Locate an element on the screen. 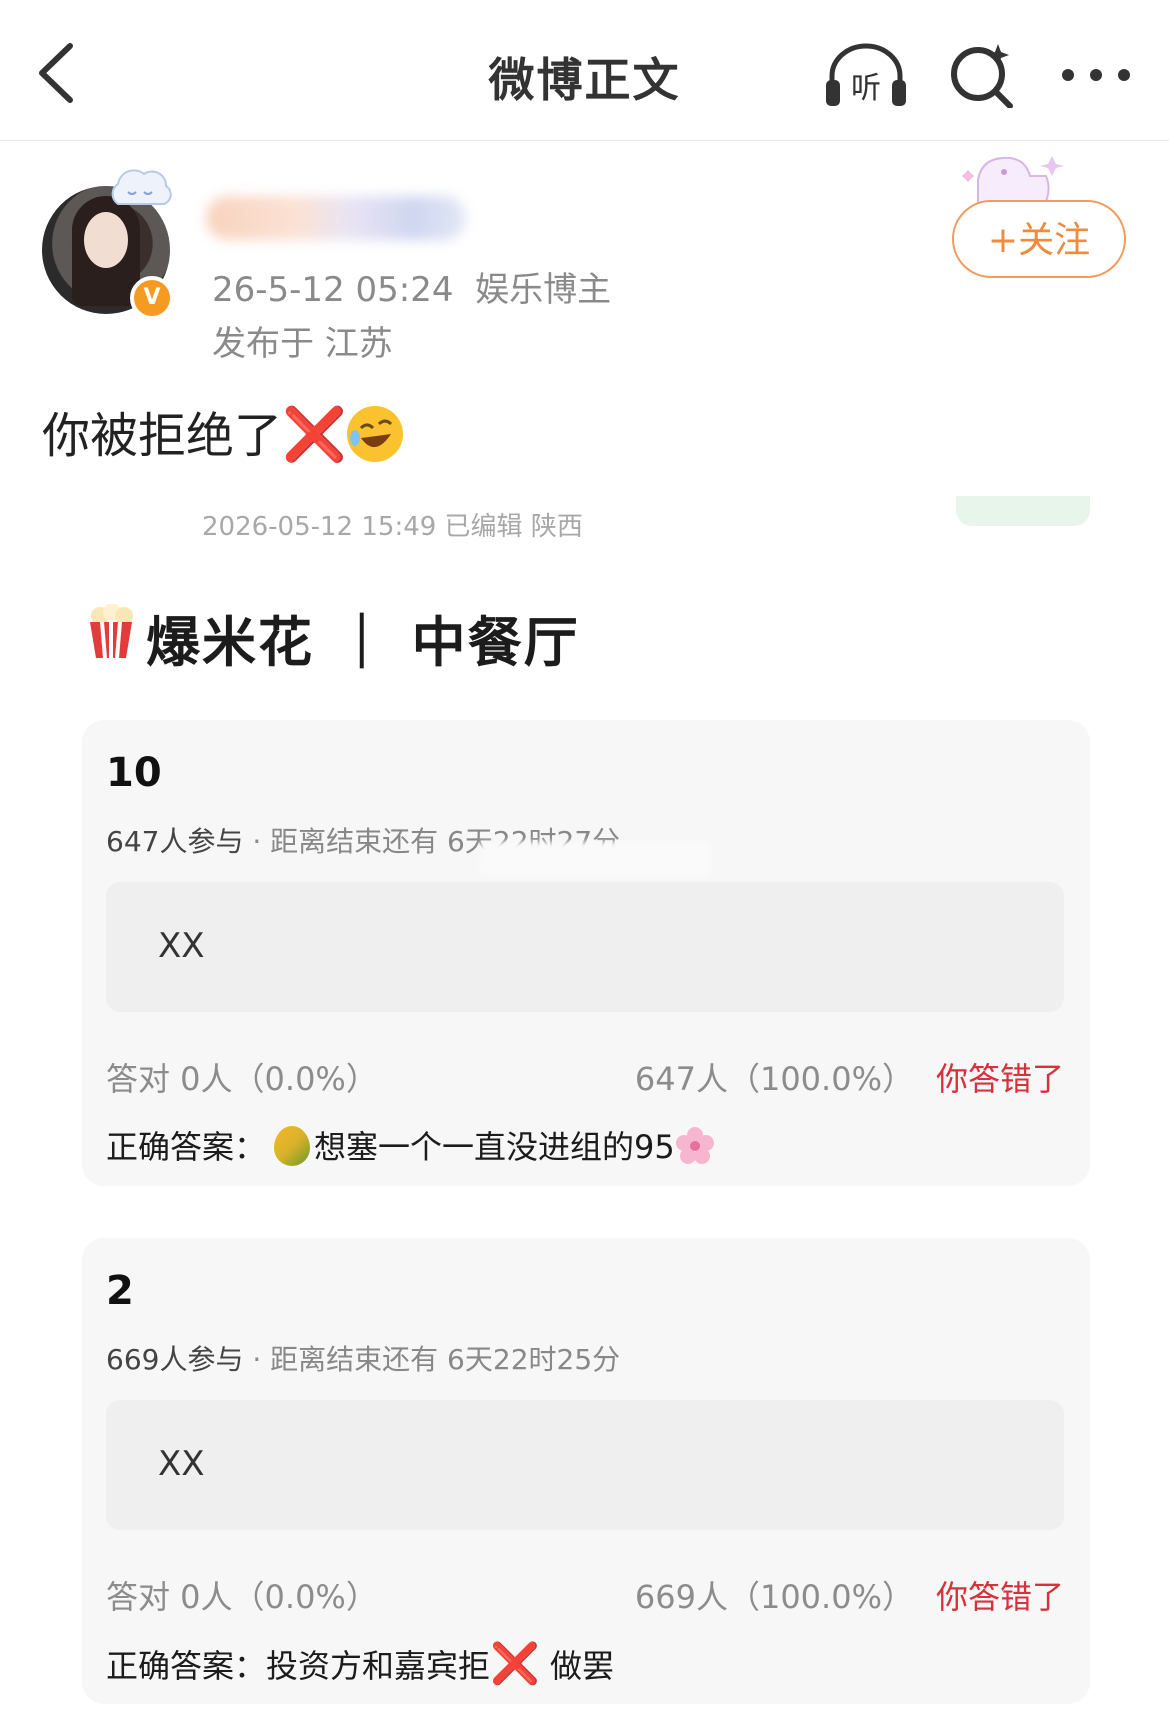 The width and height of the screenshot is (1169, 1723). wrong-stat-row: 669人（100.0%） 你答错了 is located at coordinates (849, 1595).